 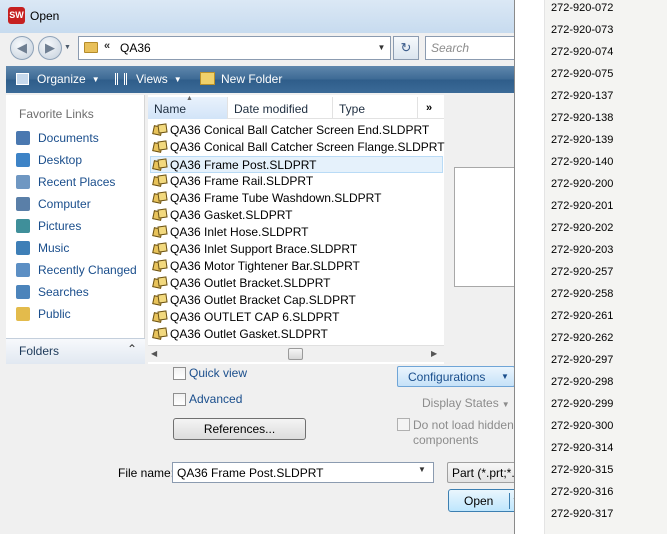 What do you see at coordinates (80, 248) in the screenshot?
I see `sidebar-item-music: Music` at bounding box center [80, 248].